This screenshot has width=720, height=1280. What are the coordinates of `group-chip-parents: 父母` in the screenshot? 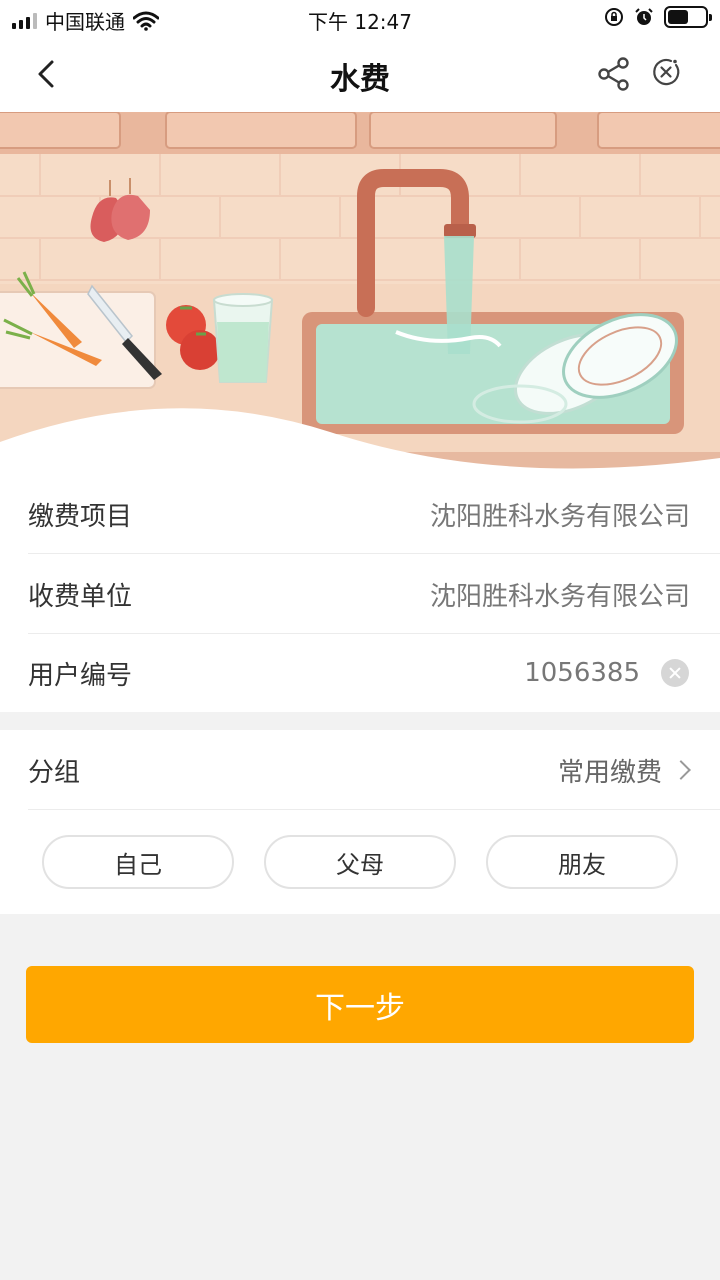 It's located at (360, 862).